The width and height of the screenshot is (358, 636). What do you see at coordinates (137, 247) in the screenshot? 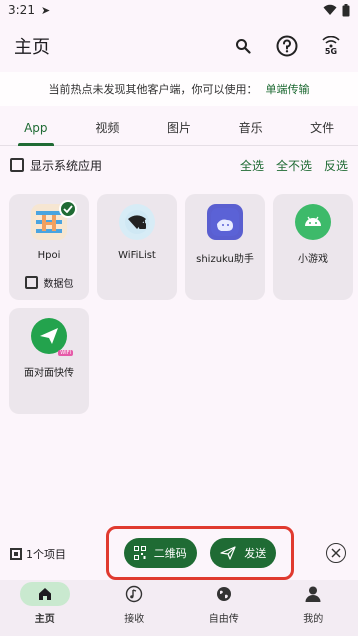
I see `app-card-wifilist: WiFiList` at bounding box center [137, 247].